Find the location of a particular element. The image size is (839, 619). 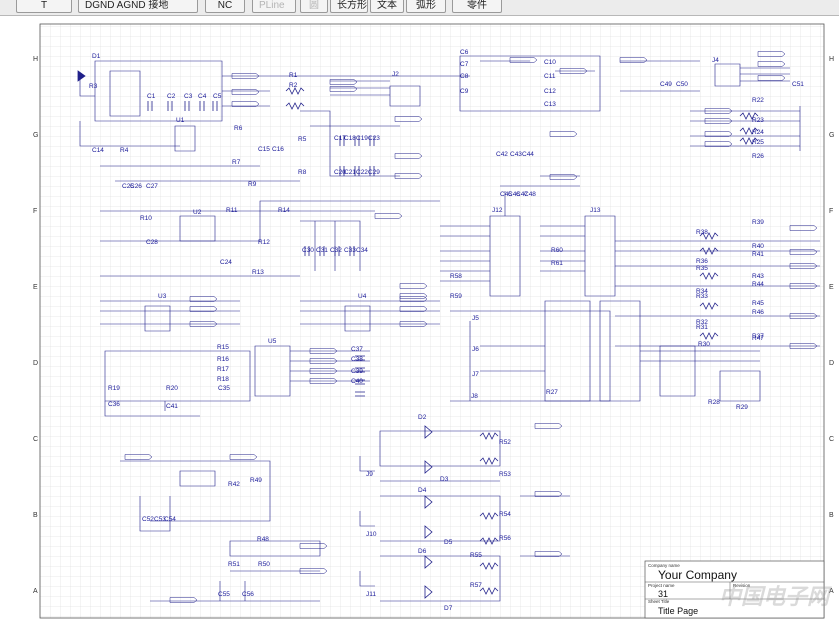

refdes-c8: C8 is located at coordinates (464, 76).